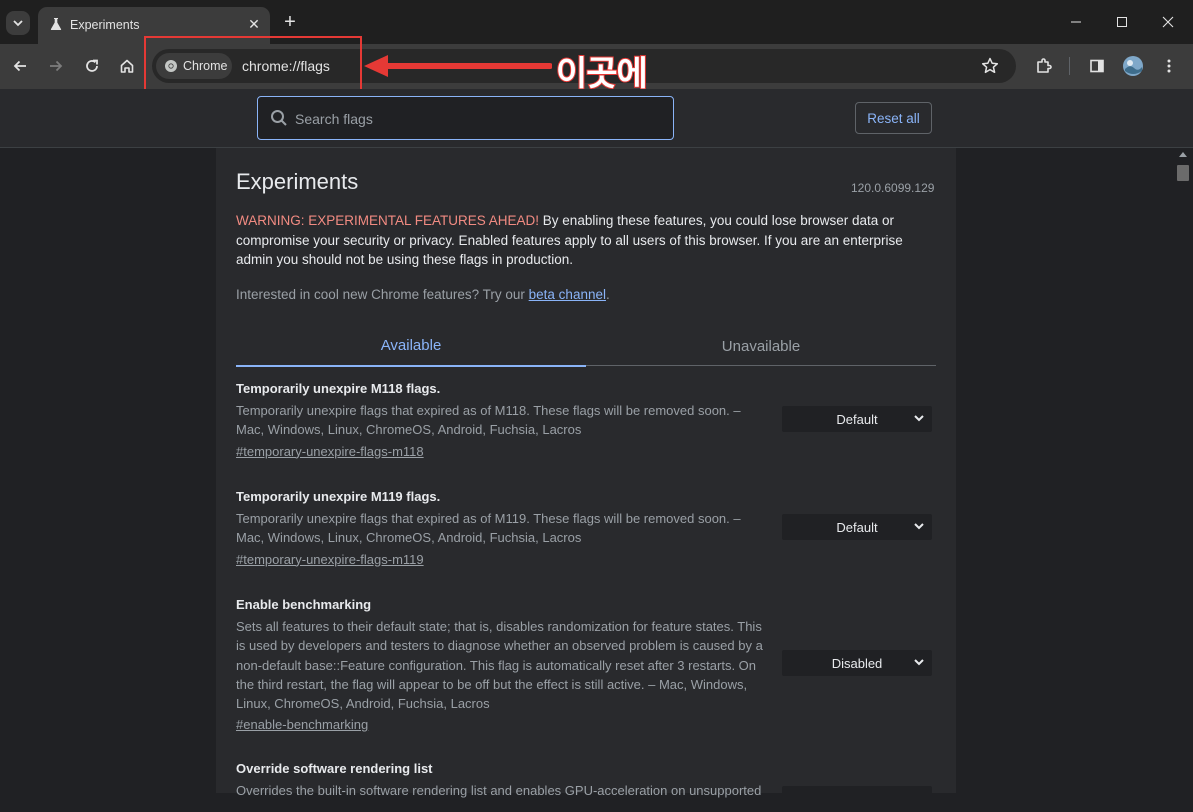  What do you see at coordinates (334, 119) in the screenshot?
I see `search-placeholder: Search flags` at bounding box center [334, 119].